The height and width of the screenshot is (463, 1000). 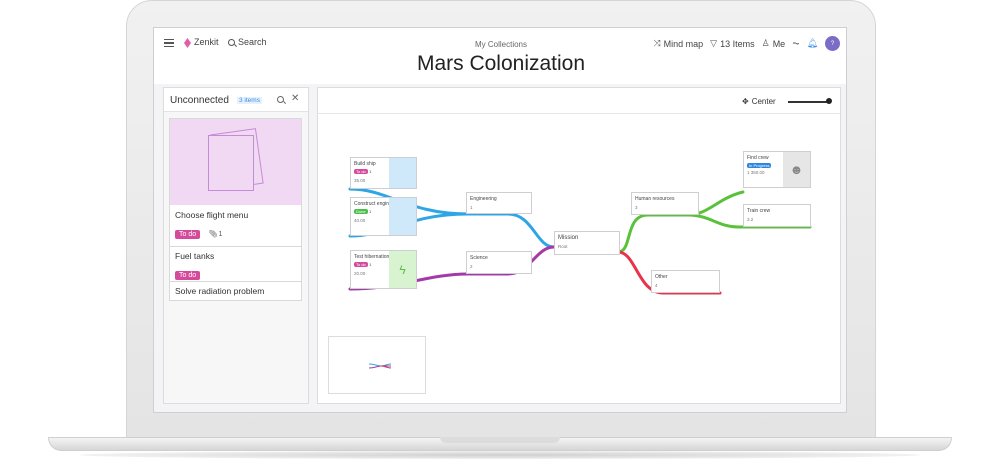 I want to click on panel-header: Unconnected 3 items ✕, so click(x=236, y=100).